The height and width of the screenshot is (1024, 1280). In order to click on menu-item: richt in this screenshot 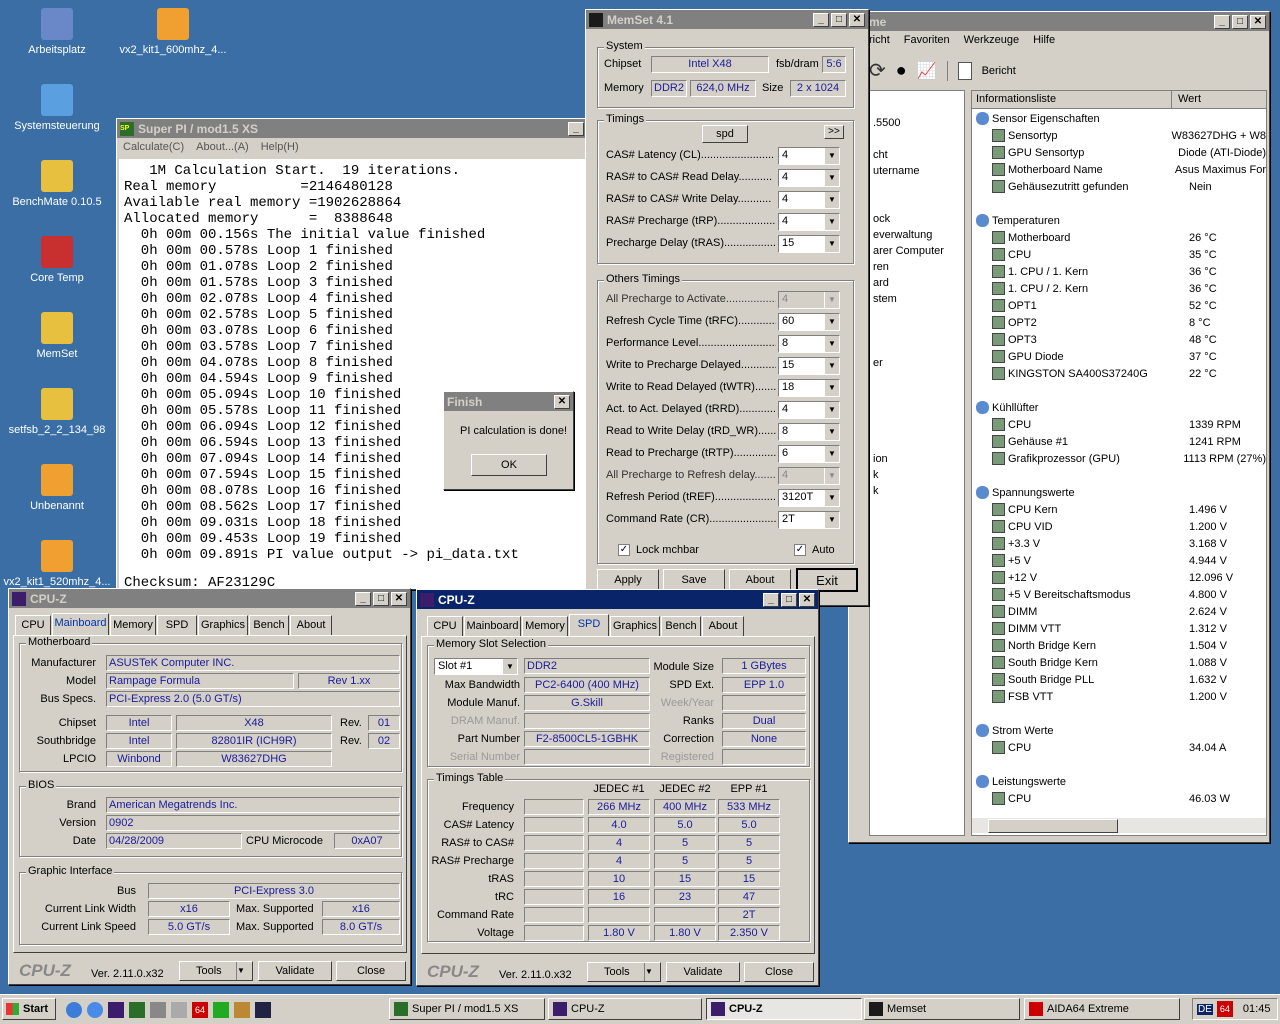, I will do `click(879, 43)`.